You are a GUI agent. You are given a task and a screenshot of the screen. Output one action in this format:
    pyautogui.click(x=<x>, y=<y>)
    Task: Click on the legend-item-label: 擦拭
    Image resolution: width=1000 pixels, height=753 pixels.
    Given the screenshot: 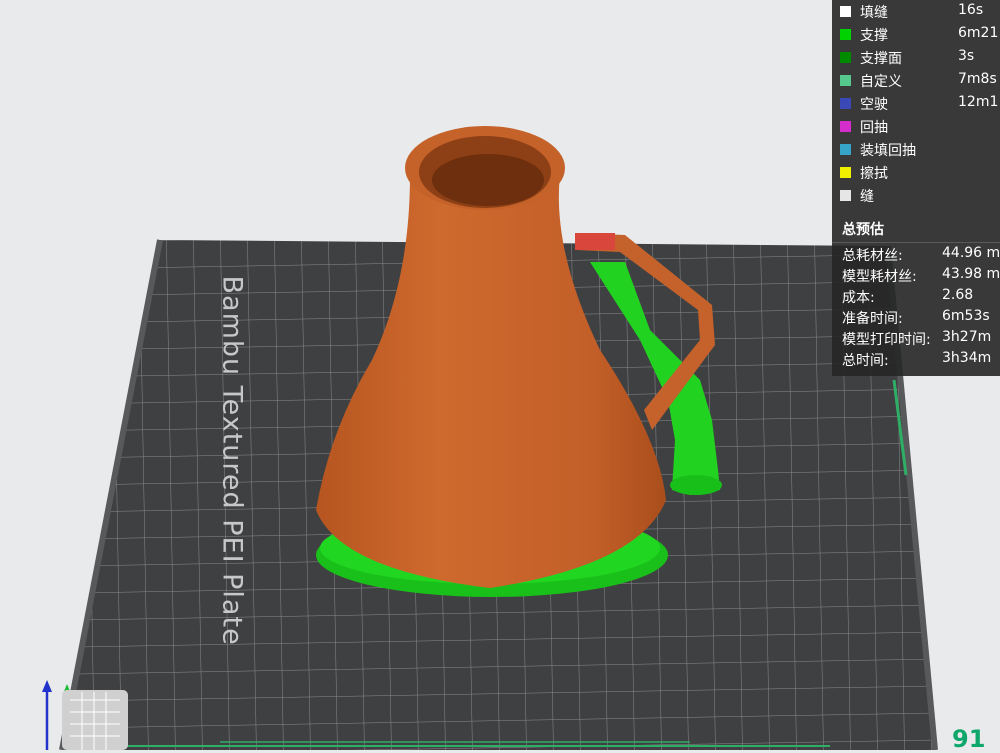 What is the action you would take?
    pyautogui.click(x=874, y=174)
    